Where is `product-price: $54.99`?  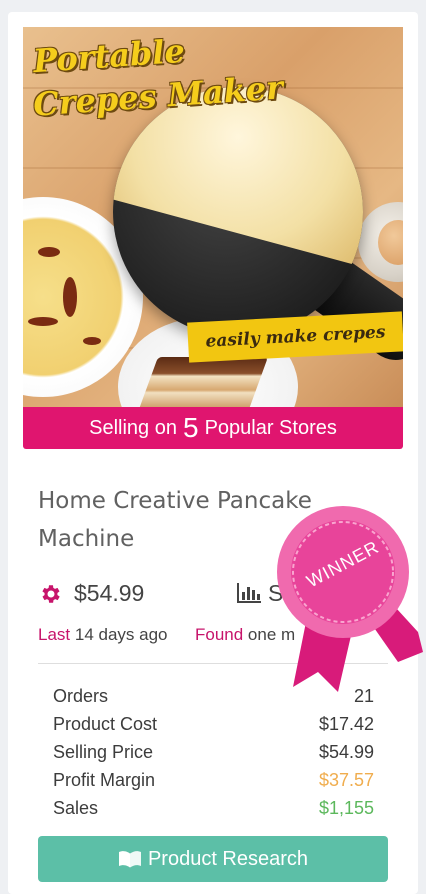 product-price: $54.99 is located at coordinates (109, 593).